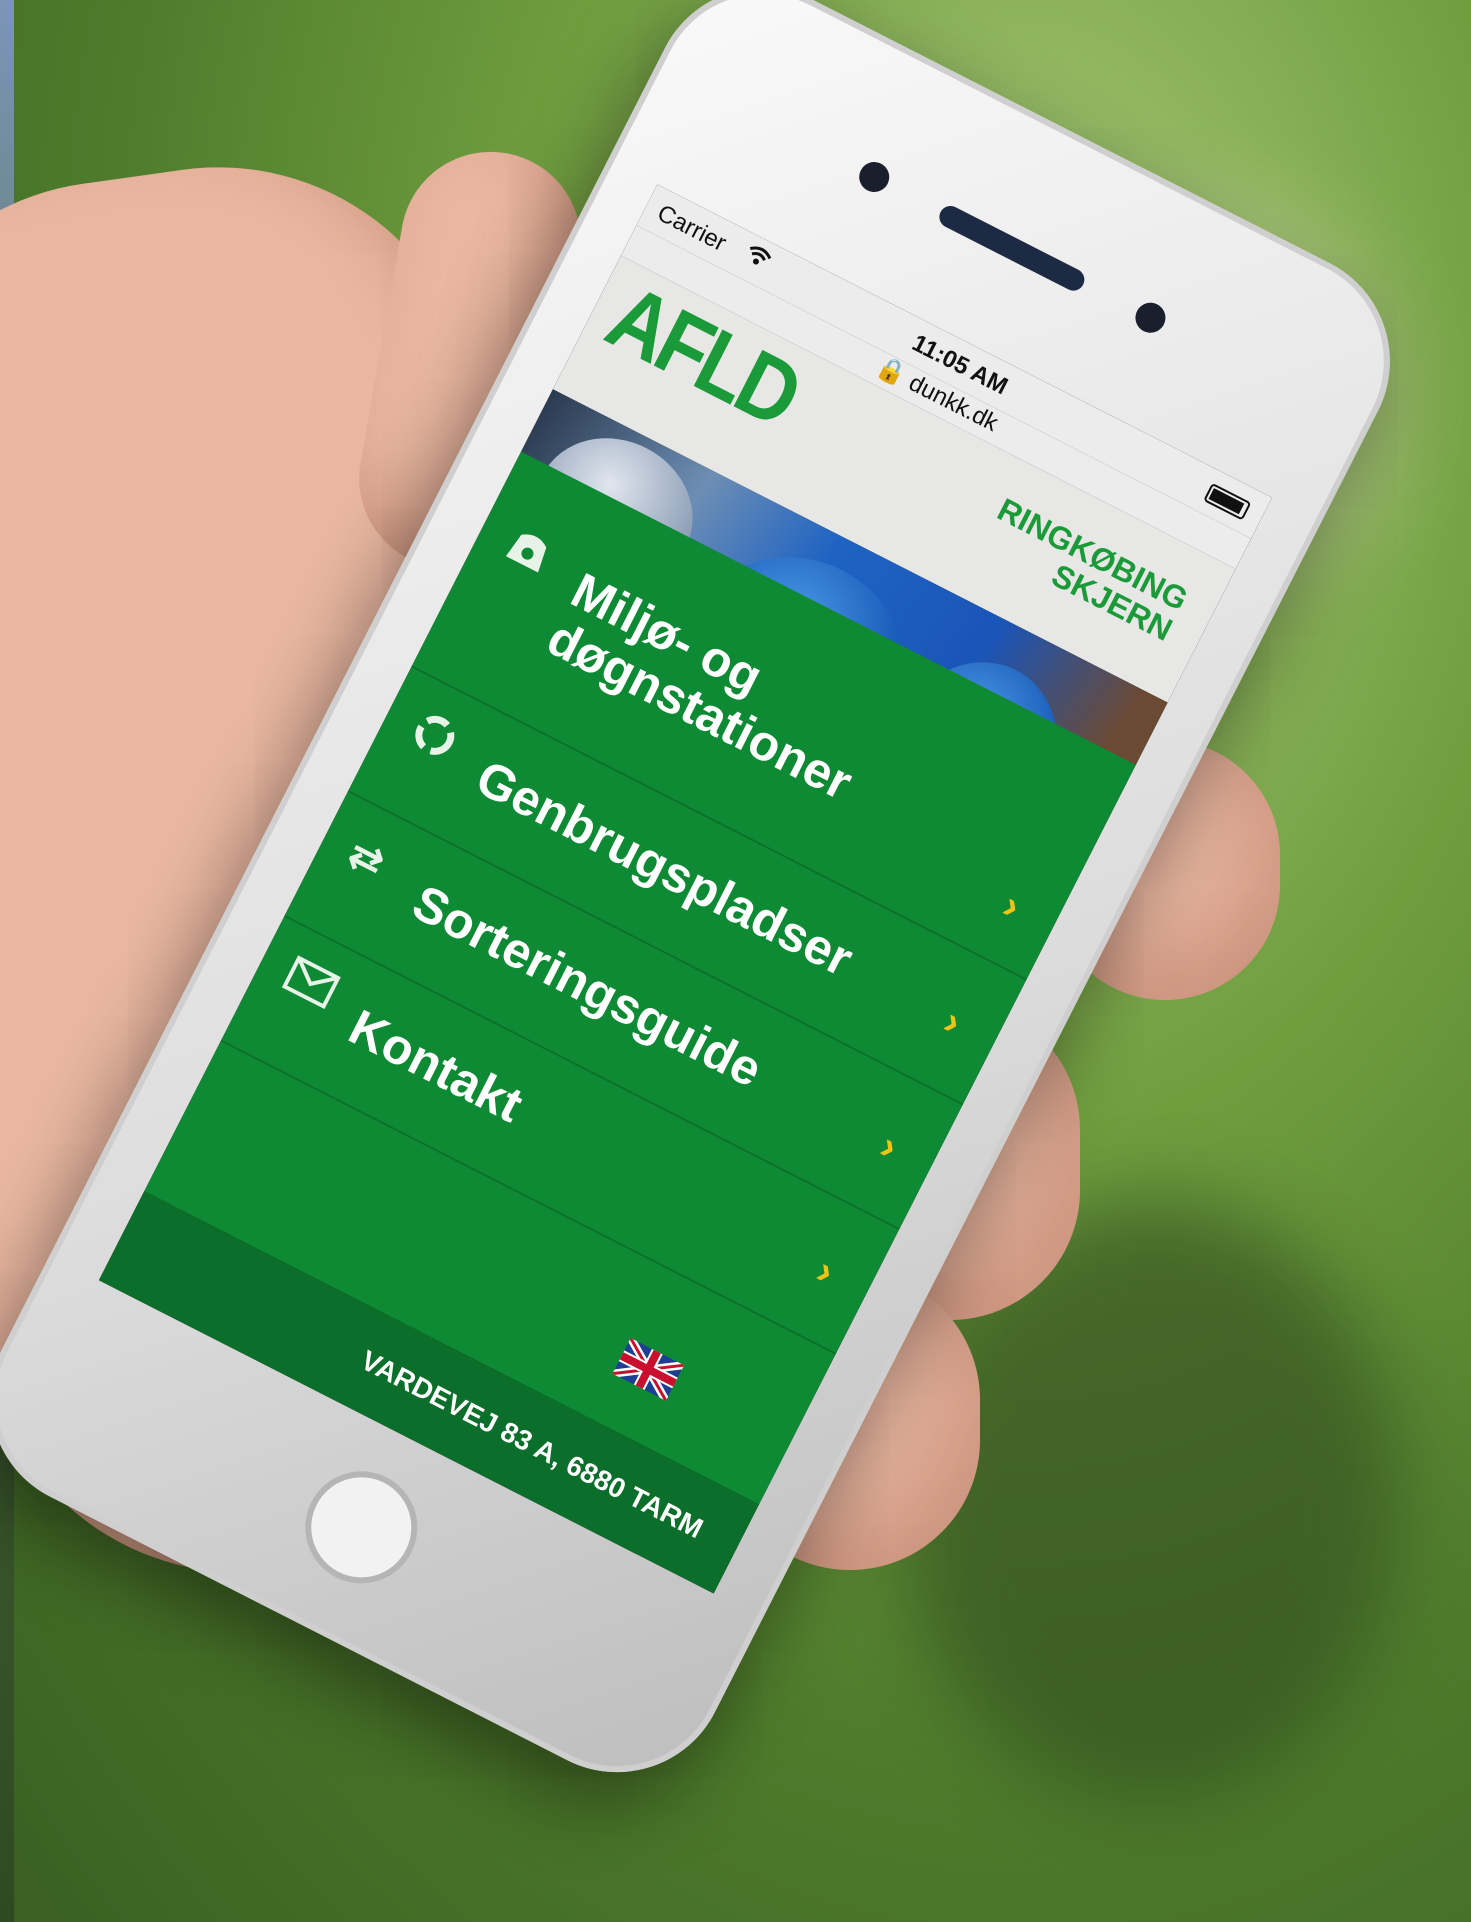 This screenshot has width=1471, height=1922. What do you see at coordinates (1227, 501) in the screenshot?
I see `battery-icon` at bounding box center [1227, 501].